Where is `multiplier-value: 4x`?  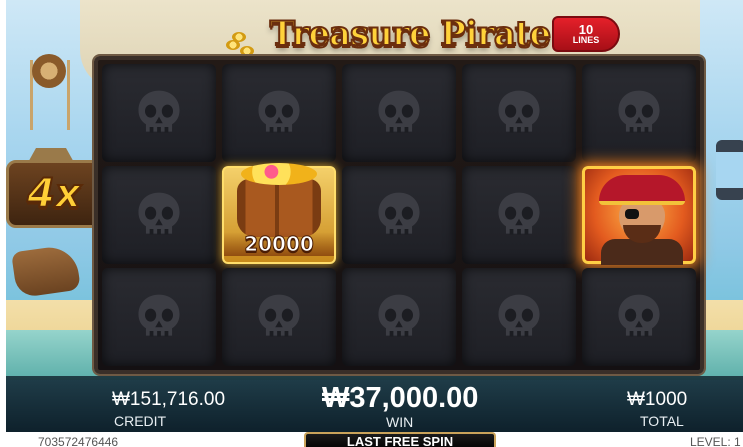
multiplier-value: 4x is located at coordinates (54, 194).